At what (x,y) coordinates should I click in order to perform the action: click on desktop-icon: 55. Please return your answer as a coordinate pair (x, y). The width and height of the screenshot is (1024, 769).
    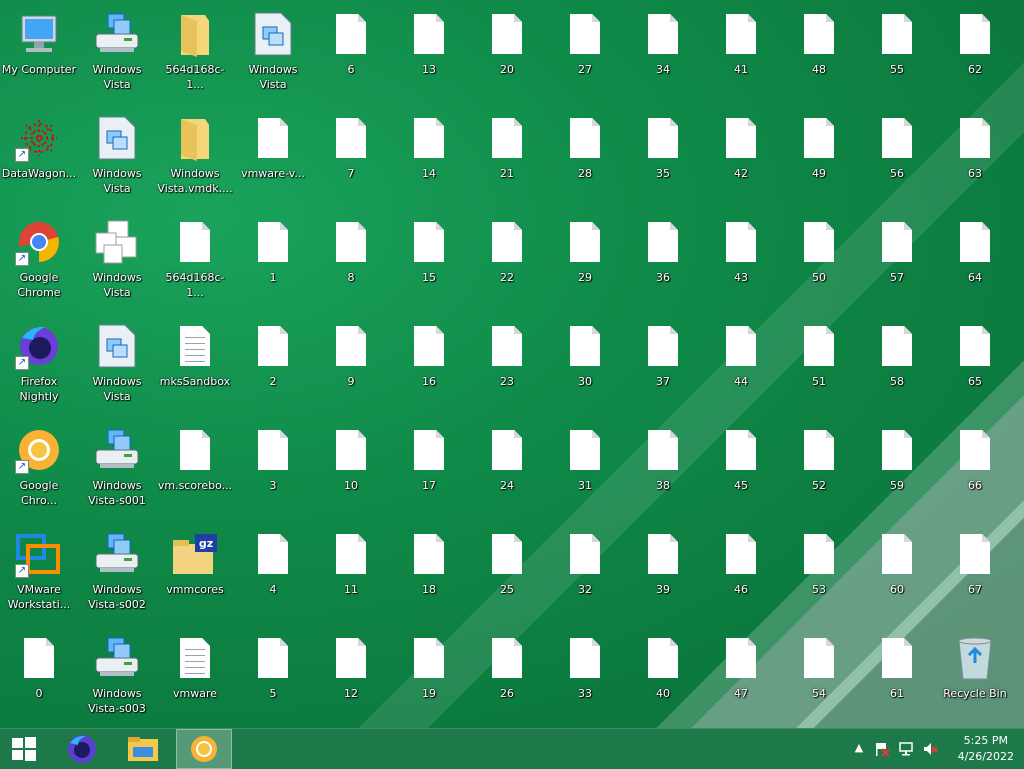
    Looking at the image, I should click on (897, 54).